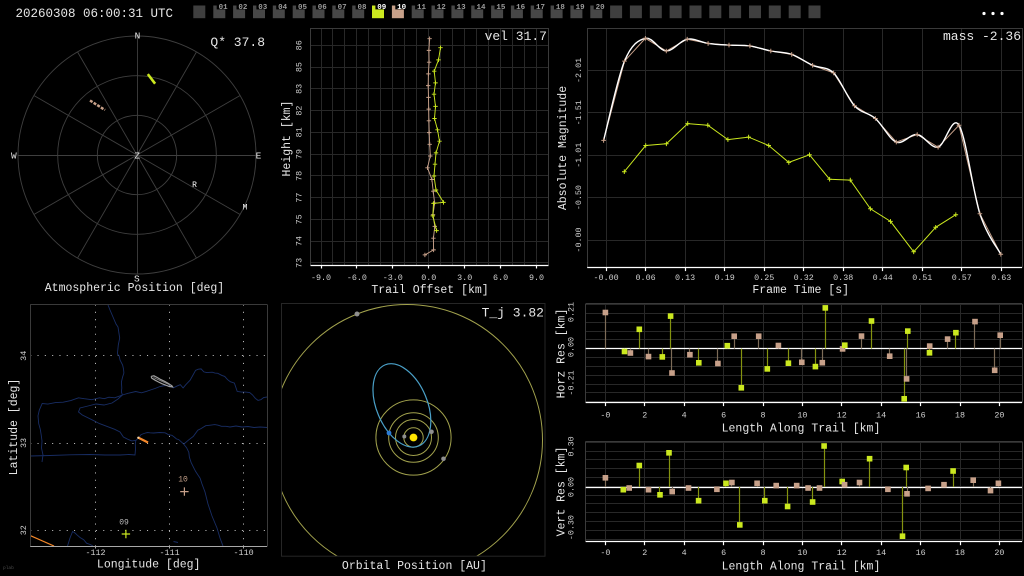 This screenshot has height=576, width=1024. I want to click on svg-text: T_j 3.82, so click(513, 312).